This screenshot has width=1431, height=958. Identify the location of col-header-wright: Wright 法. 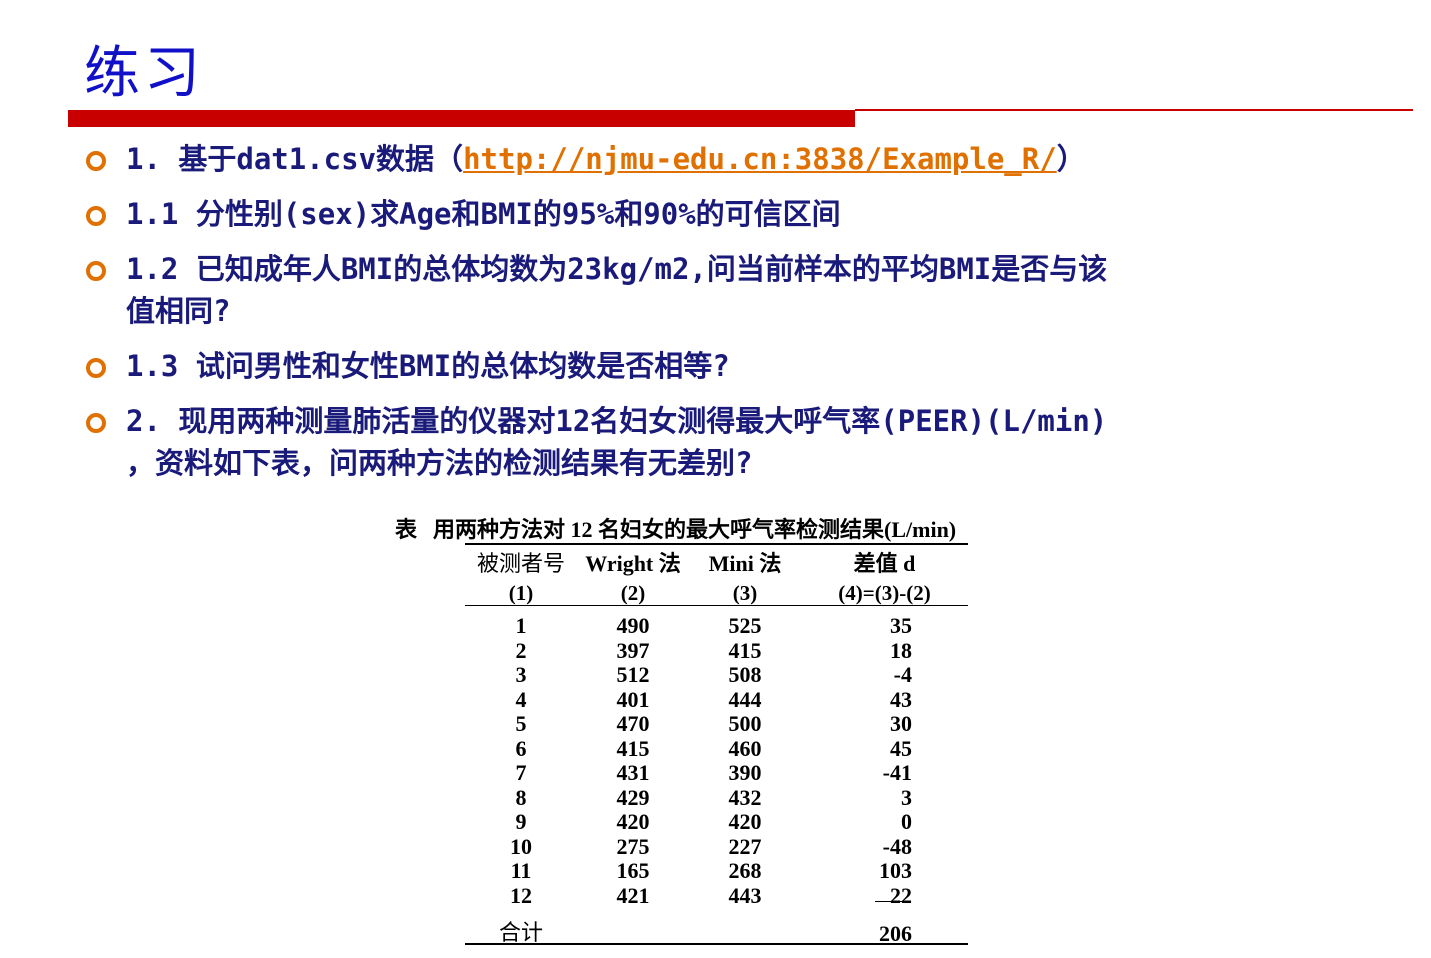
(633, 563).